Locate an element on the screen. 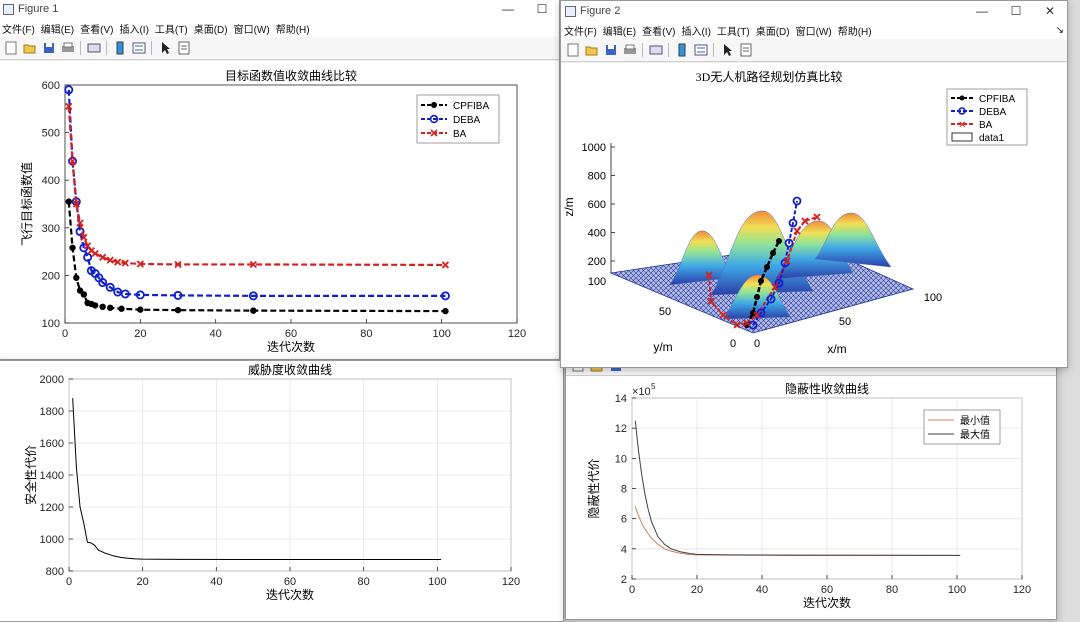 The height and width of the screenshot is (622, 1080). y-tick-label: 500 is located at coordinates (51, 134).